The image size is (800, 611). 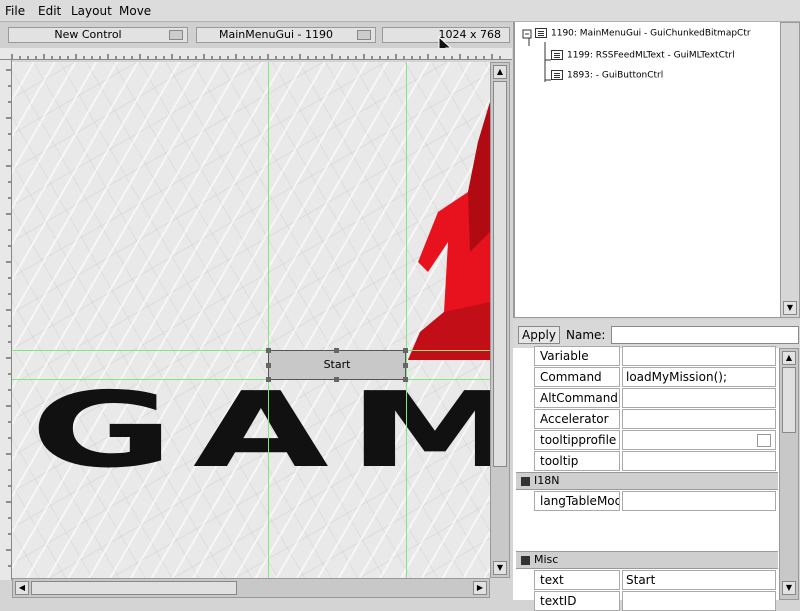 I want to click on tree-item-child: 1893: - GuiButtonCtrl, so click(x=607, y=75).